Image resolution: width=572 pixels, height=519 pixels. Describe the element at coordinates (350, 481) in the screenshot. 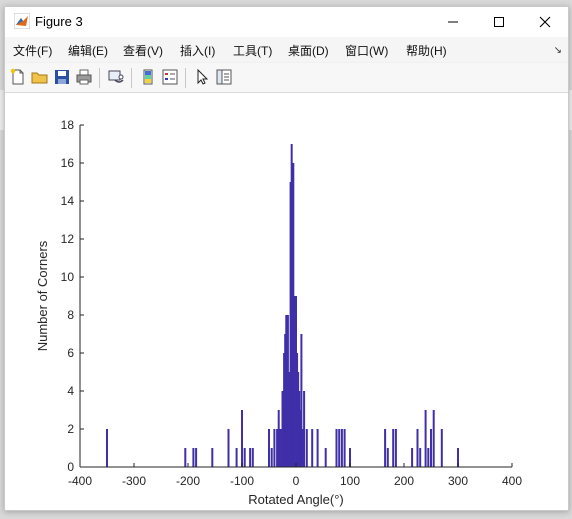

I see `x-tick-label: 100` at that location.